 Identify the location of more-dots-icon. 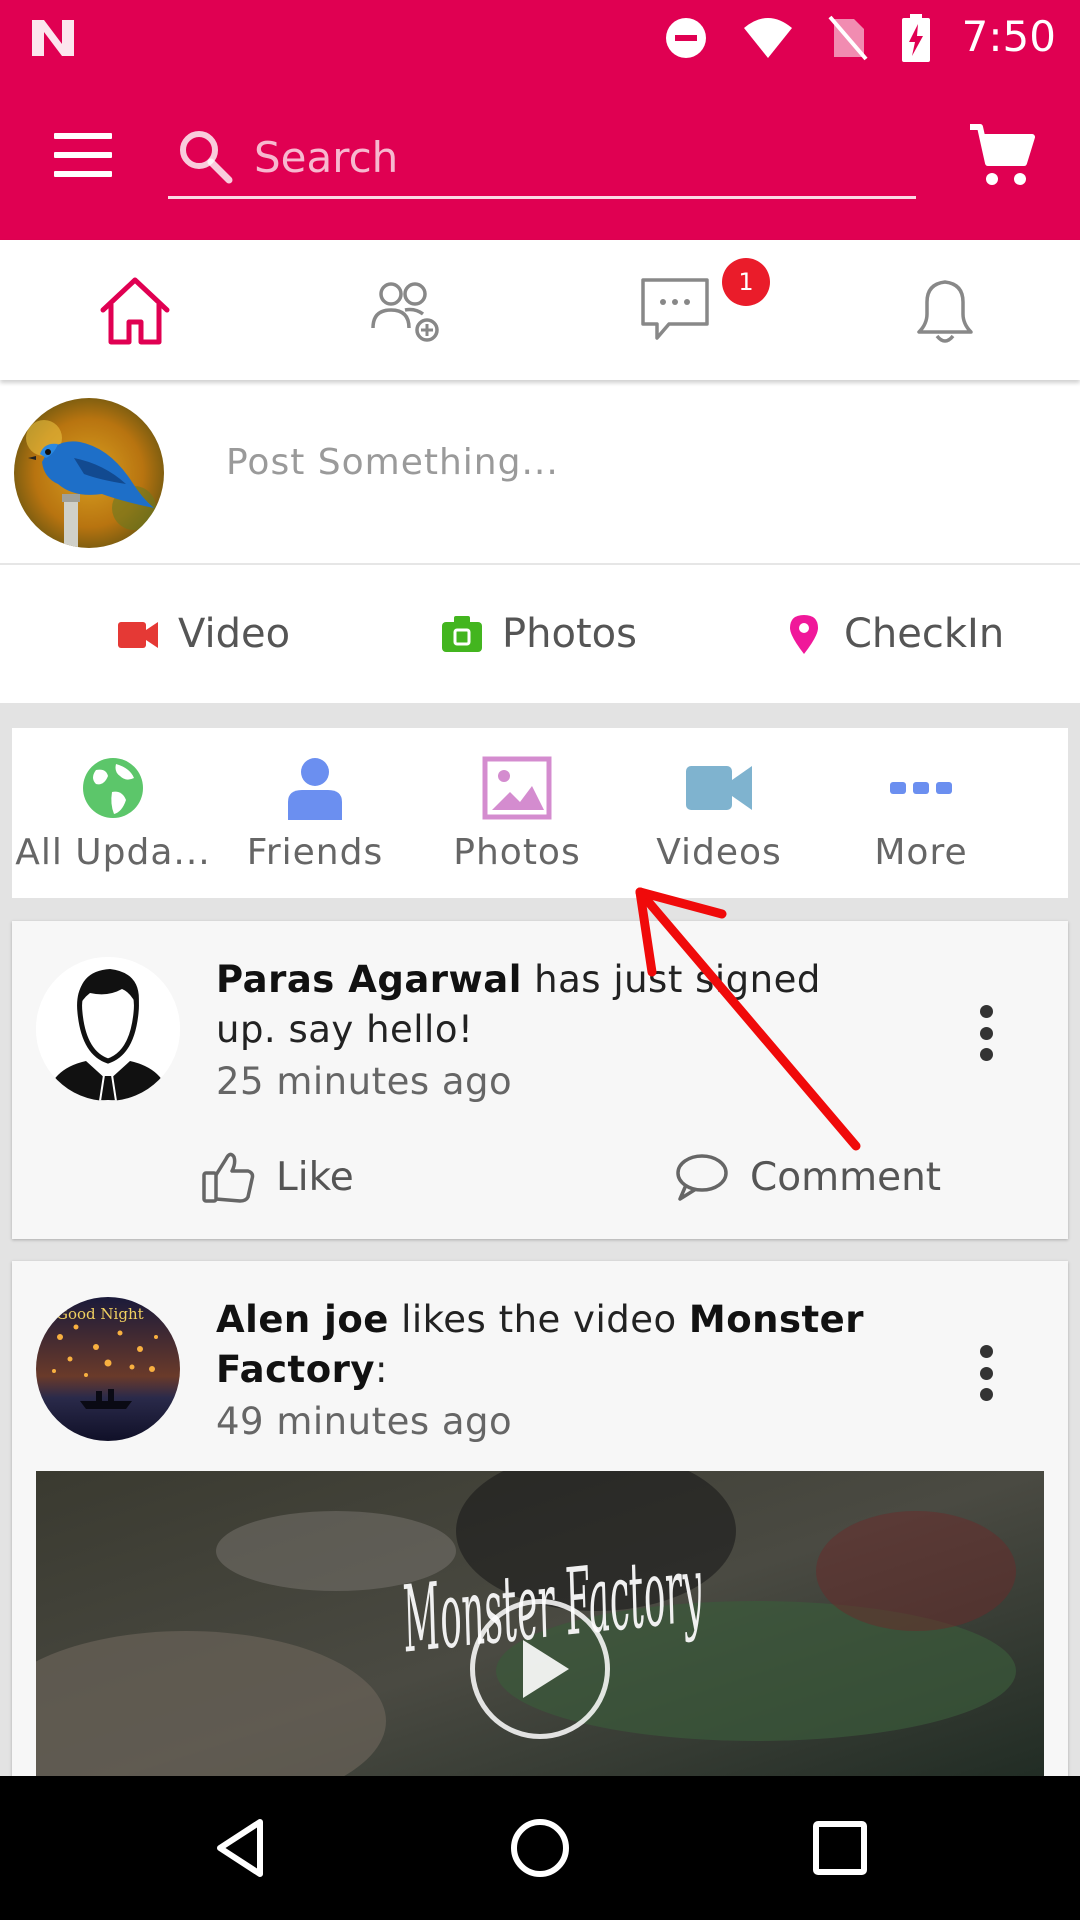
(921, 788).